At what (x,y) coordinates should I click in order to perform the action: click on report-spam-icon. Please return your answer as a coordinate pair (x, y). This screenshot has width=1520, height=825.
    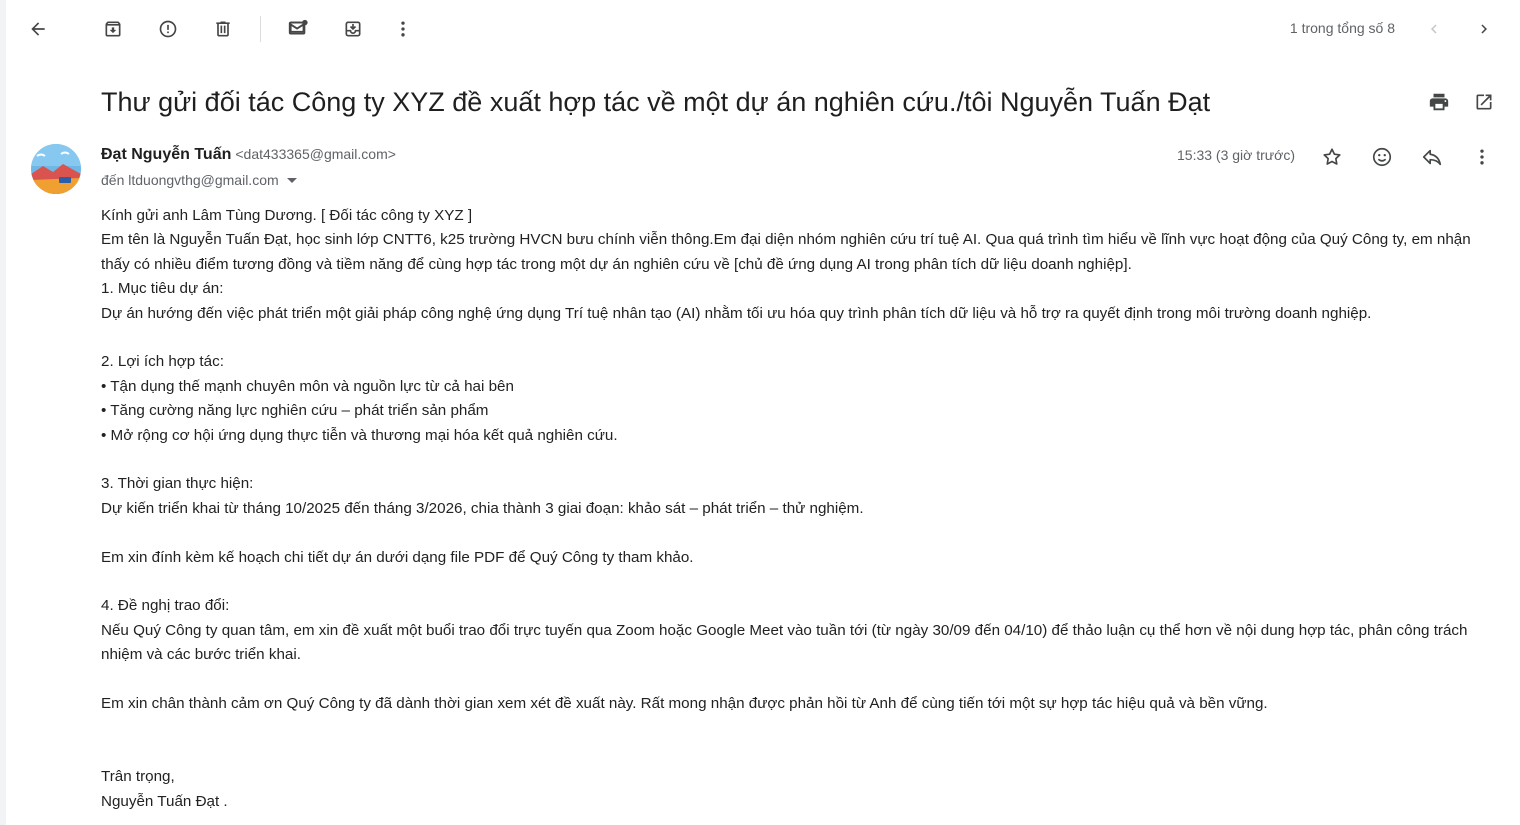
    Looking at the image, I should click on (168, 29).